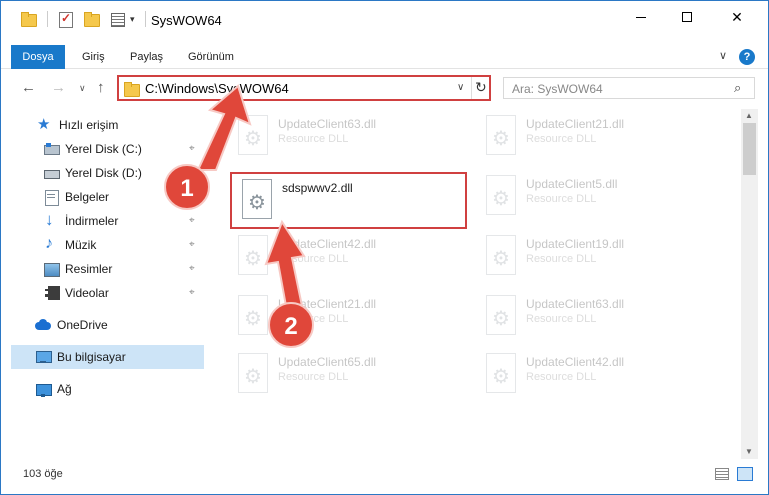  I want to click on sidebar-item-label: Yerel Disk (C:), so click(103, 149).